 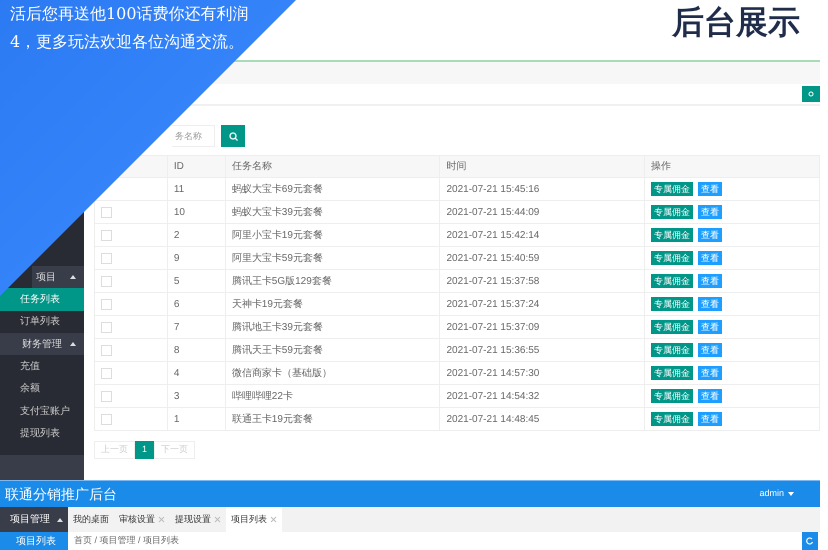 What do you see at coordinates (91, 519) in the screenshot?
I see `tab: 我的桌面` at bounding box center [91, 519].